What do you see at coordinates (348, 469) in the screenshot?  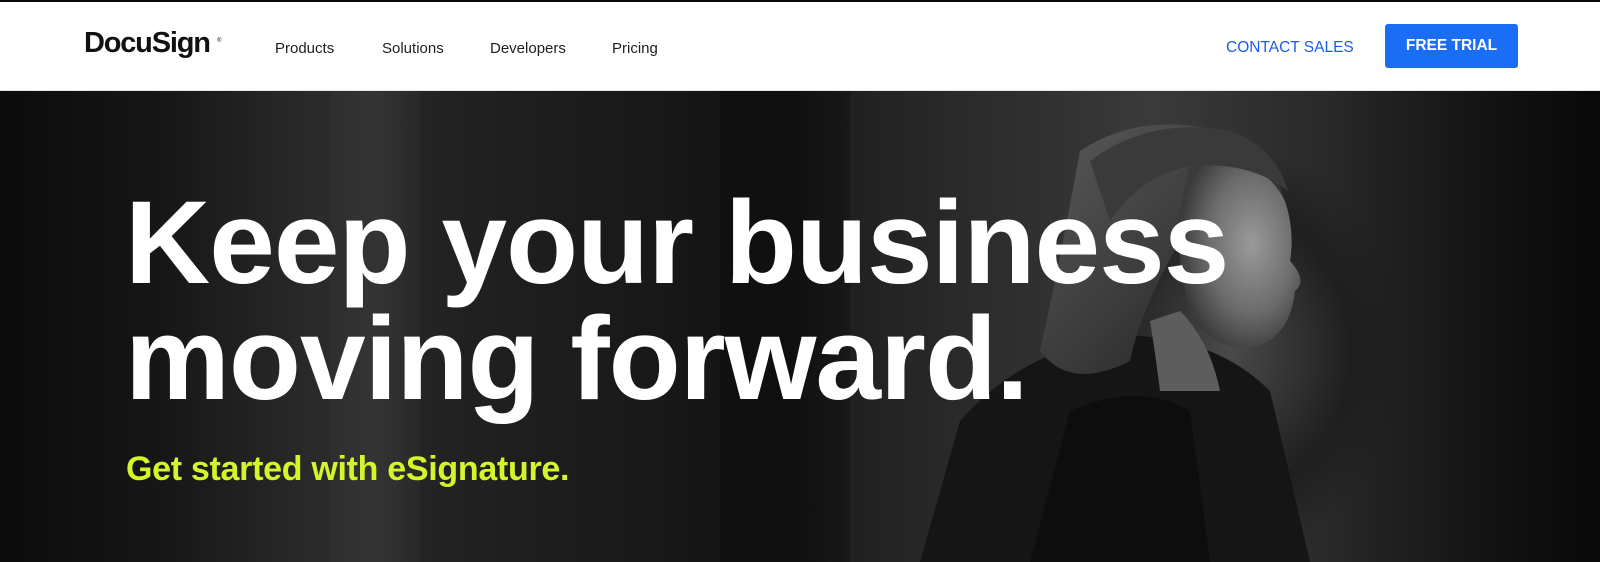 I see `hero-subheadline: Get started with eSignature.` at bounding box center [348, 469].